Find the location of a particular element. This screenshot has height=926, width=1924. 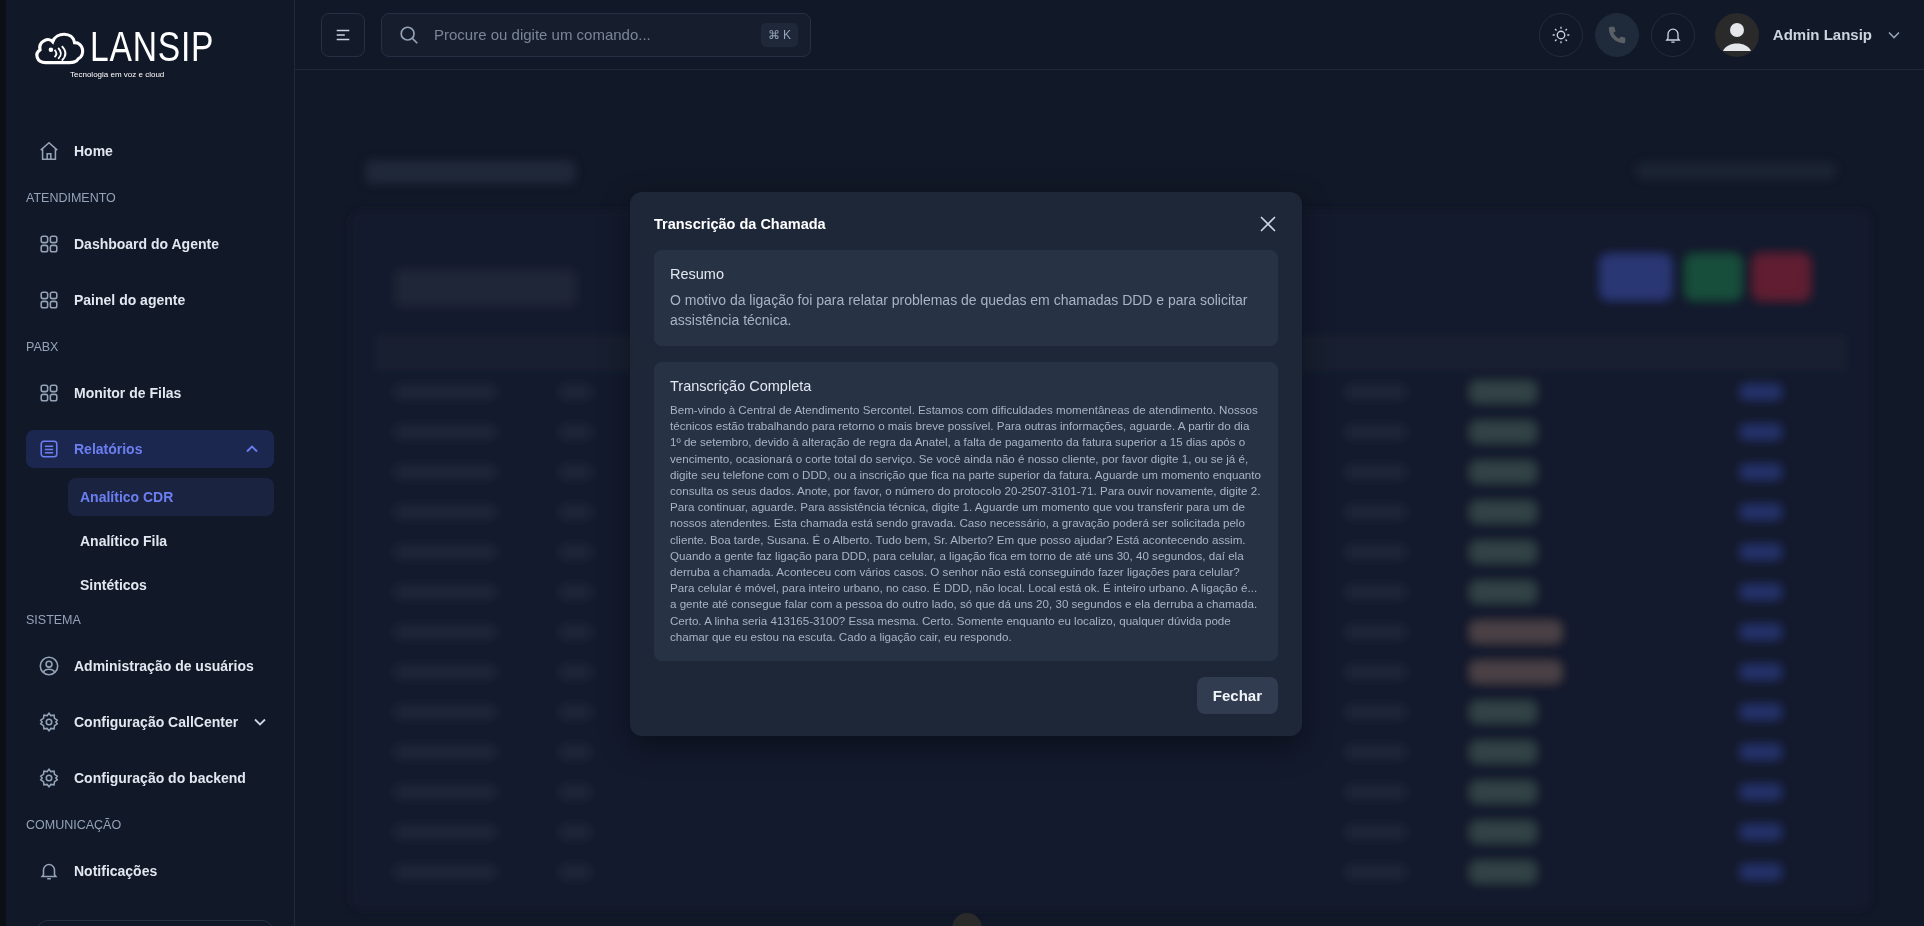

nav-subitem: Analítico CDR is located at coordinates (171, 497).